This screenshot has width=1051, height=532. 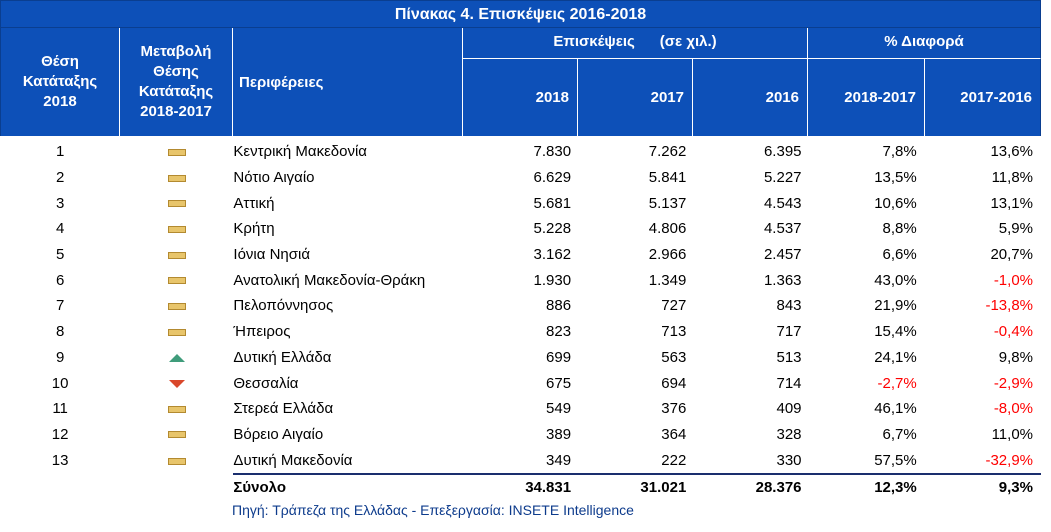 What do you see at coordinates (60, 280) in the screenshot?
I see `rank-cell: 6` at bounding box center [60, 280].